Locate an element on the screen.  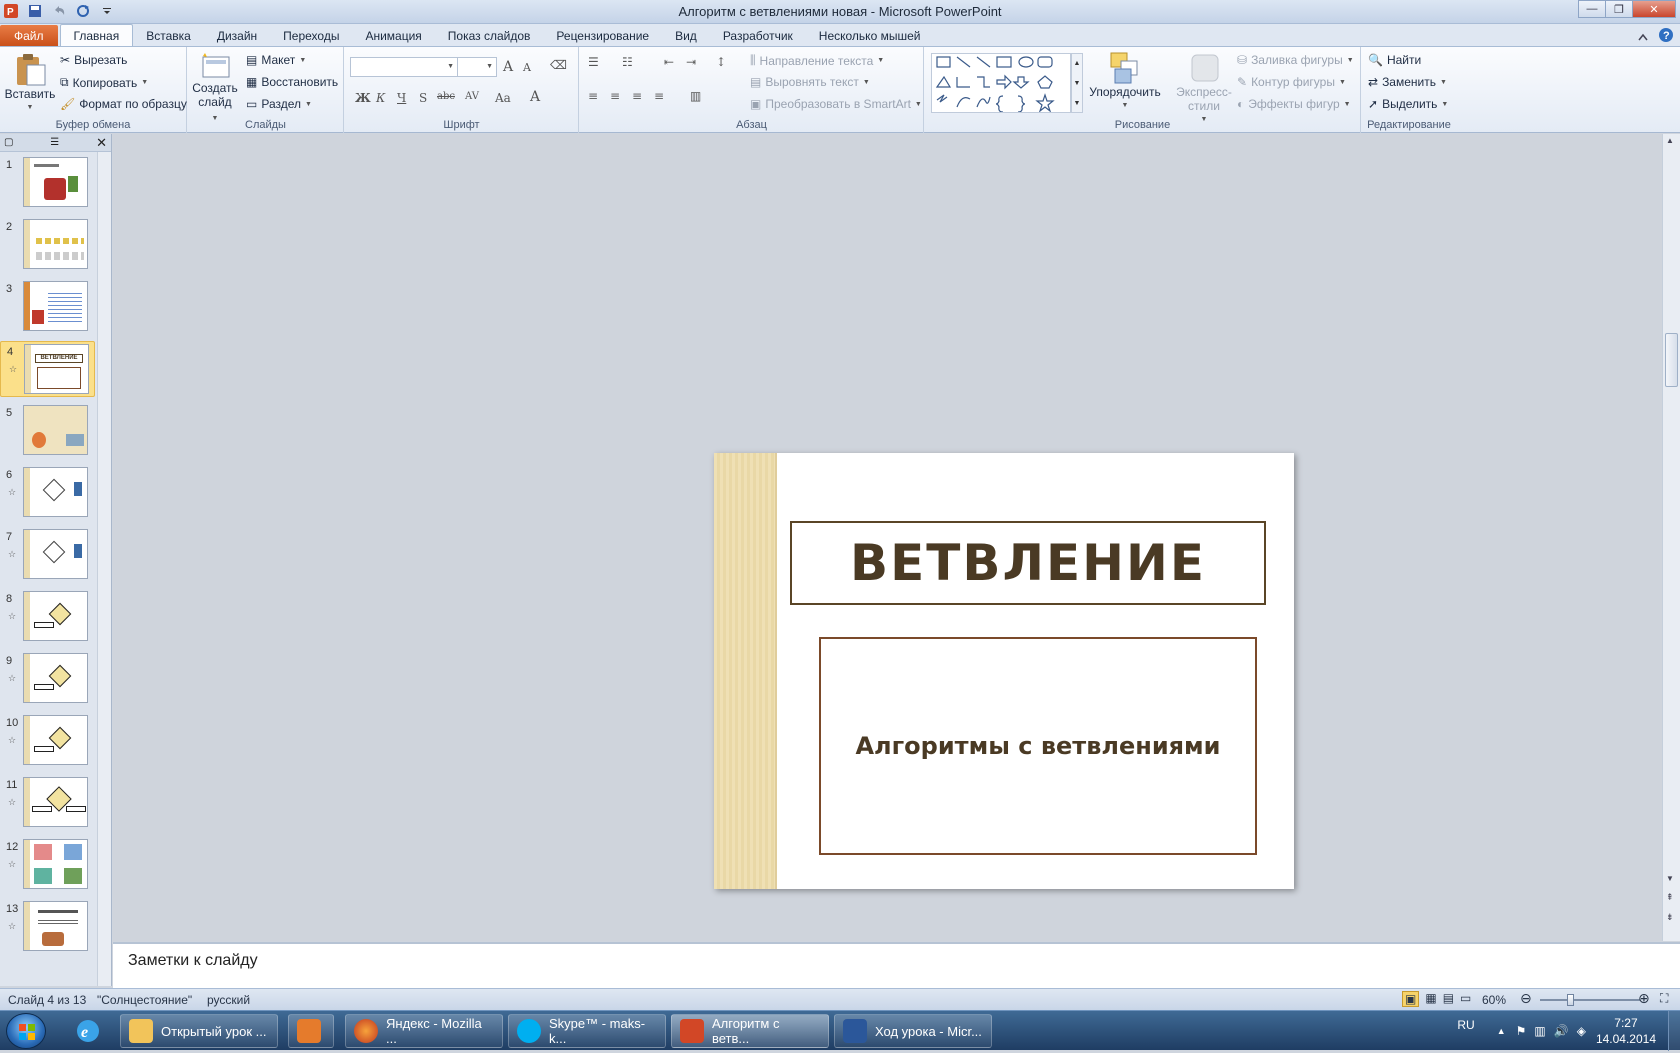
justify-icon: ≡ is located at coordinates (659, 96).